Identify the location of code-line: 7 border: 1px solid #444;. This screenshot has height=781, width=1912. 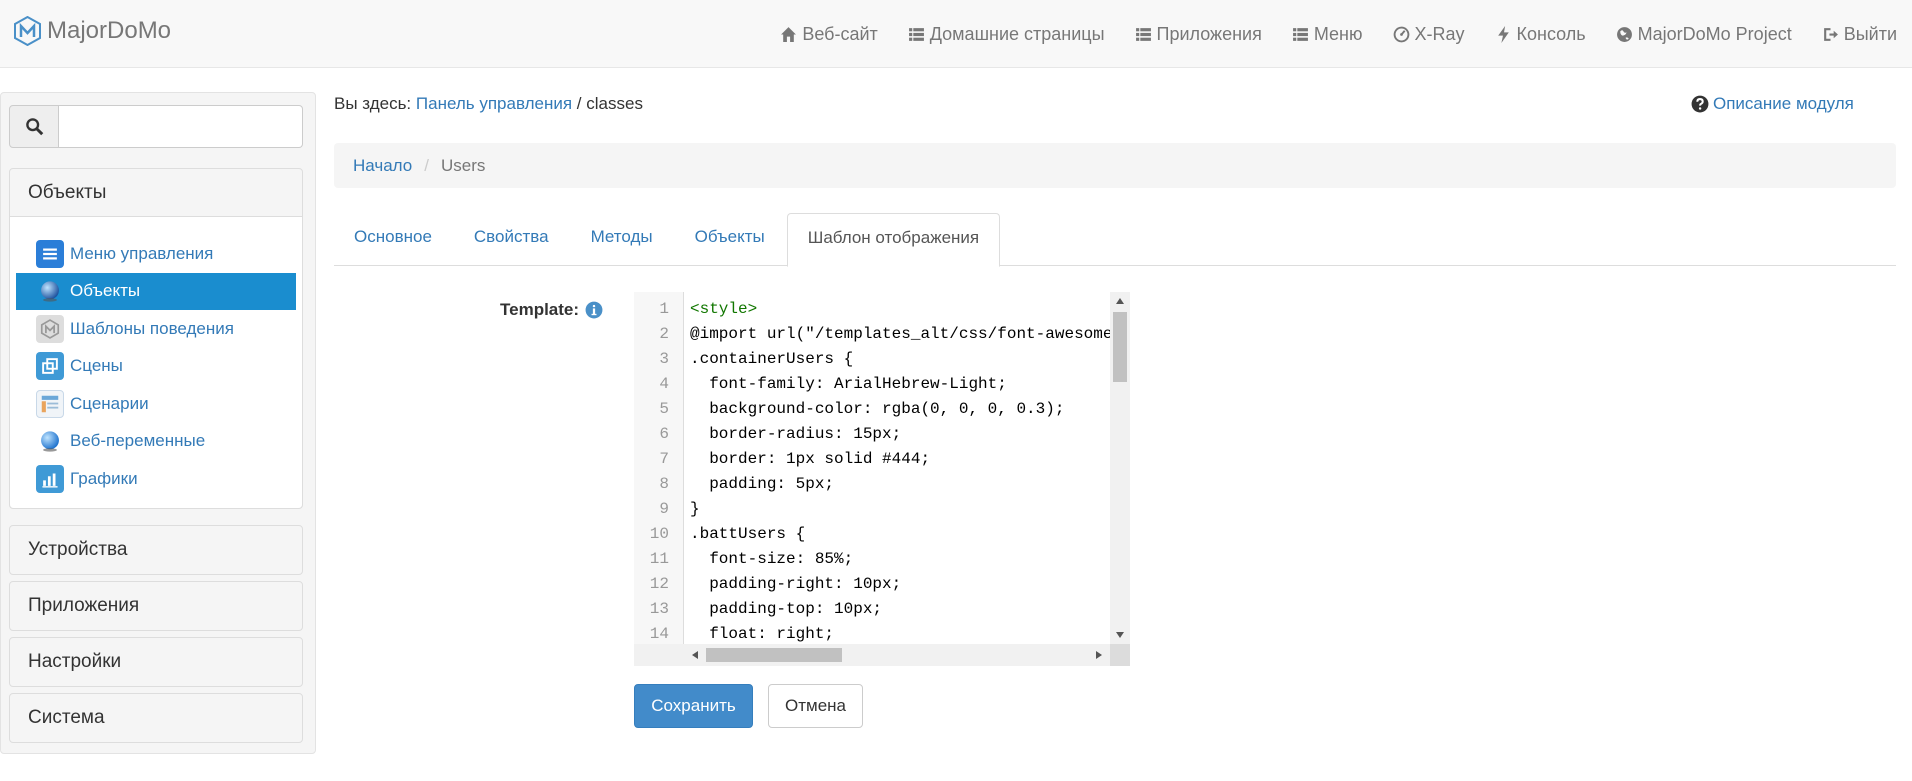
(872, 459).